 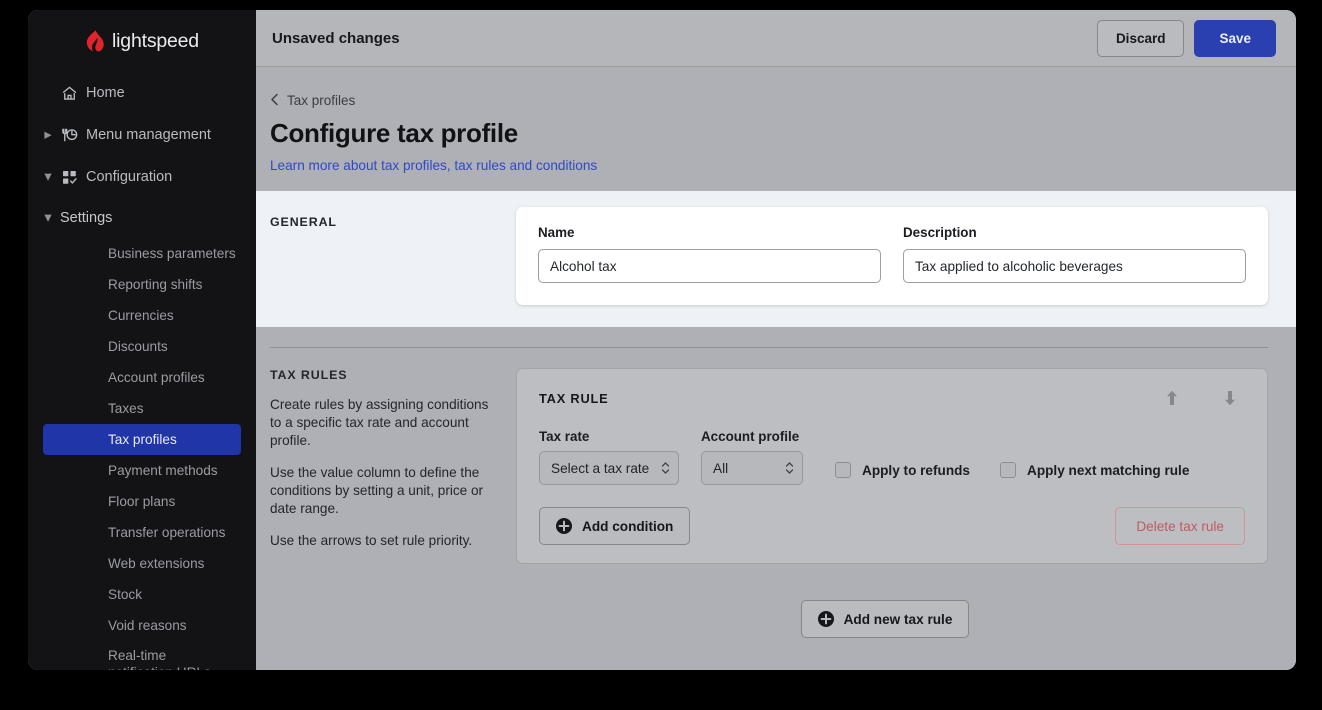 I want to click on apply-next-matching-rule-checkbox-group: Apply next matching rule, so click(x=1094, y=473).